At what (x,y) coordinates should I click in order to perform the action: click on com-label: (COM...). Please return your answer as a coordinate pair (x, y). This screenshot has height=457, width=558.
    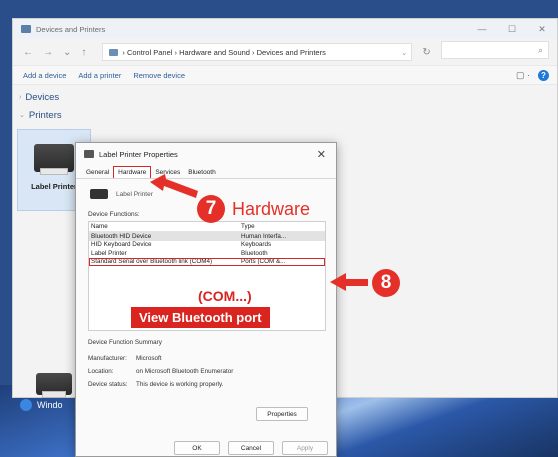
    Looking at the image, I should click on (225, 296).